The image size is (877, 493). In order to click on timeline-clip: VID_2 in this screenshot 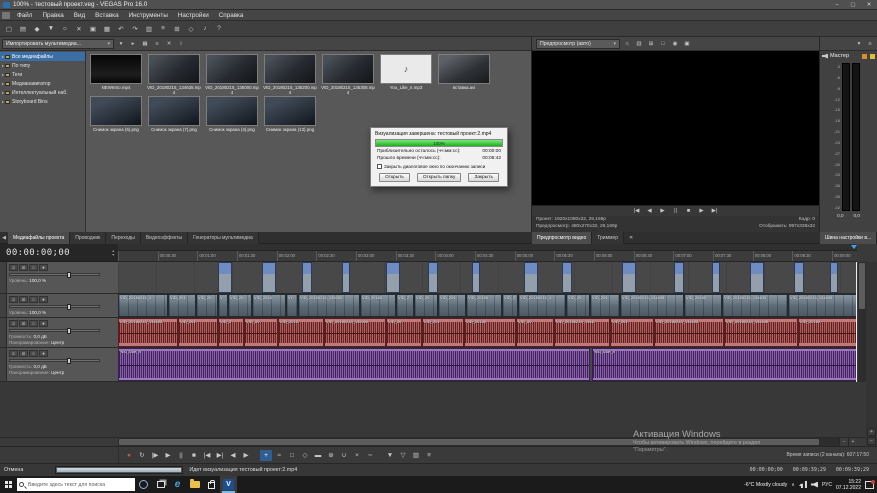, I will do `click(405, 305)`.